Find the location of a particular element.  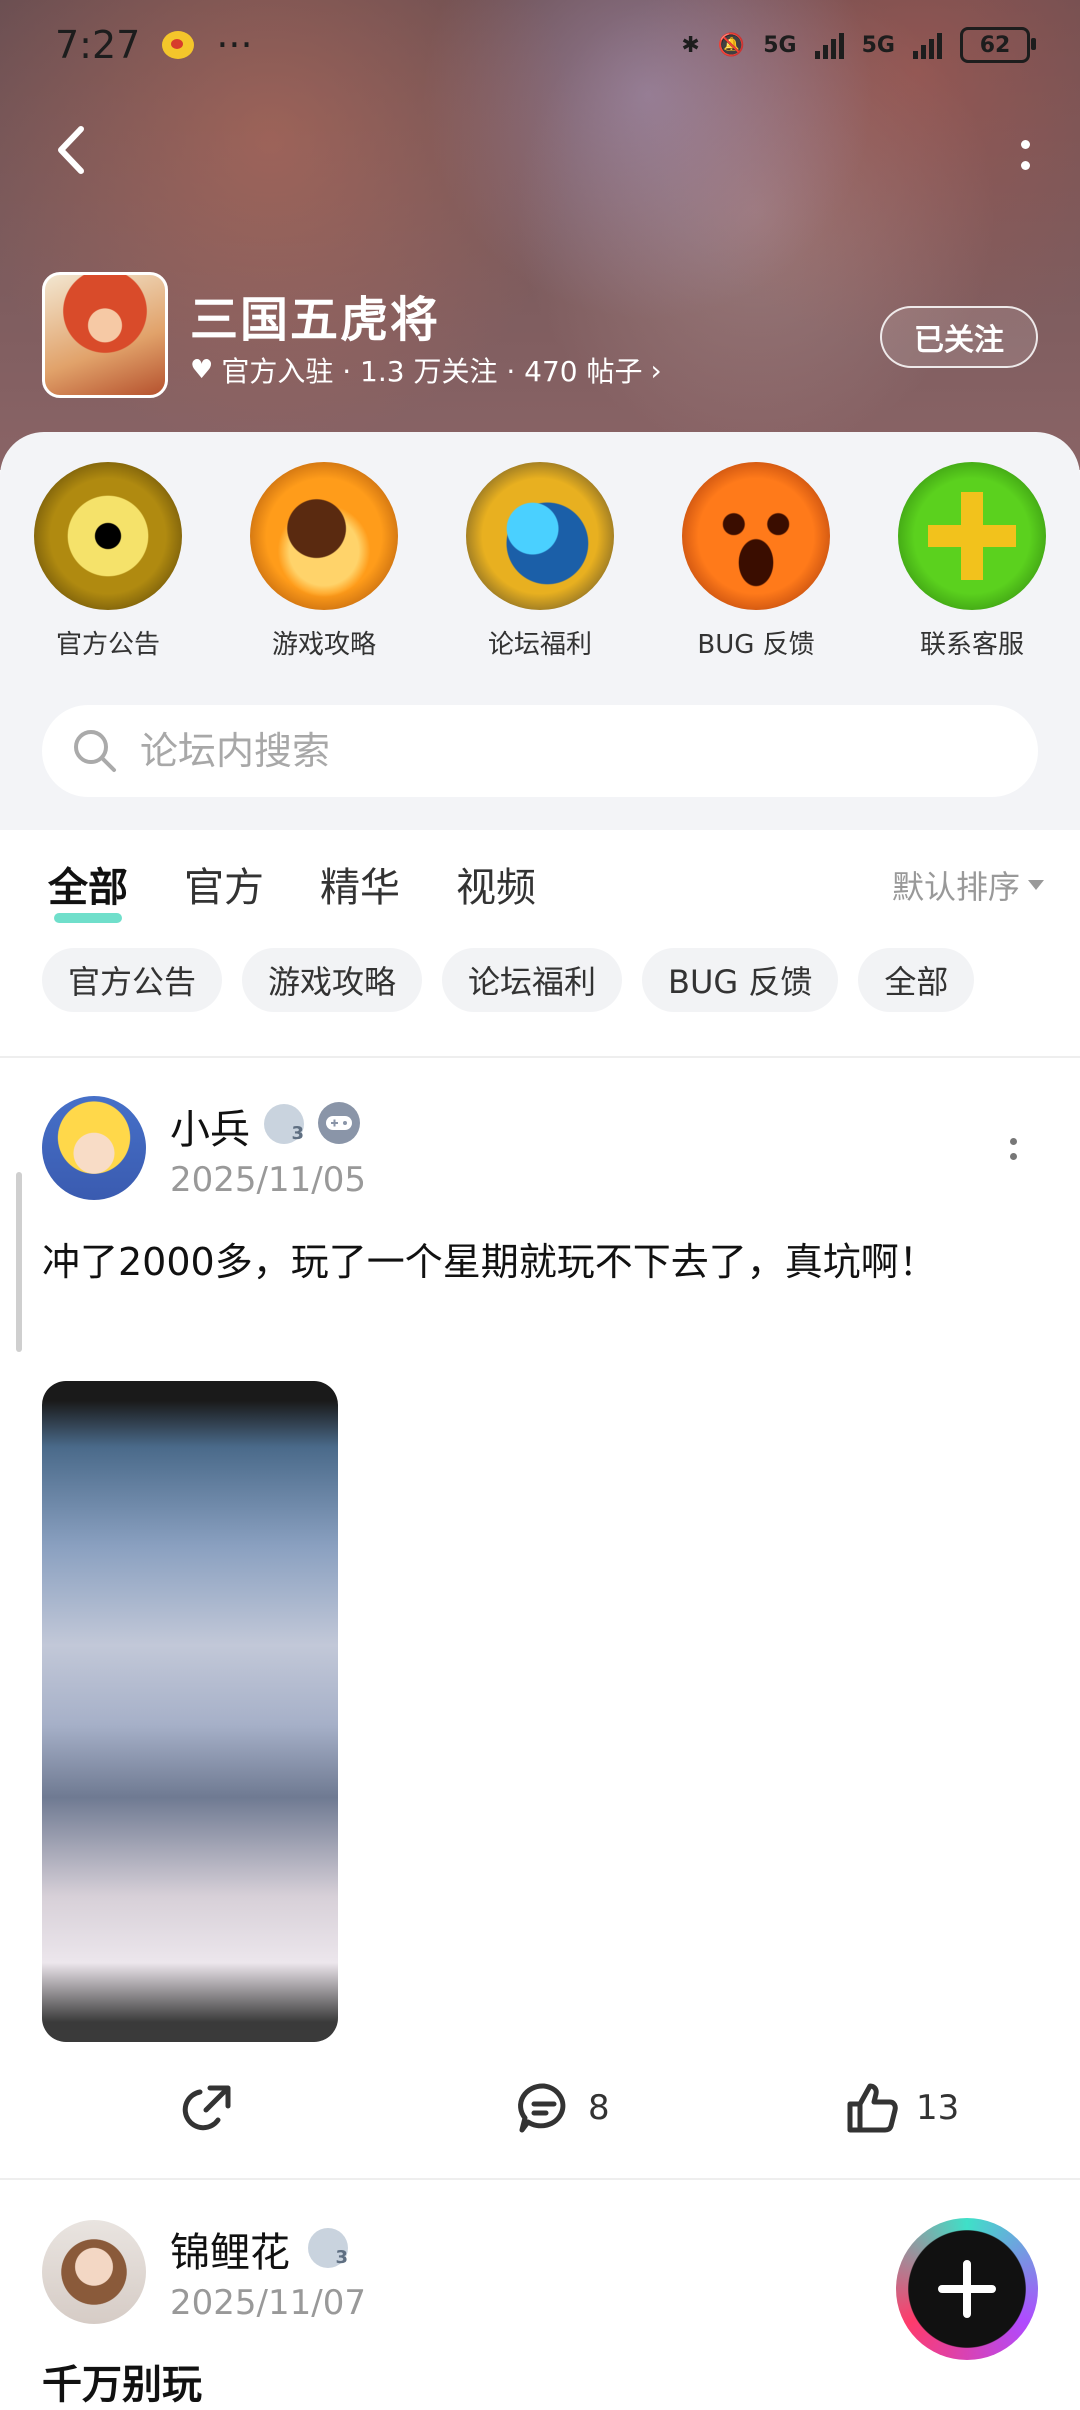

mute-bell-icon: 🔕 is located at coordinates (731, 45).